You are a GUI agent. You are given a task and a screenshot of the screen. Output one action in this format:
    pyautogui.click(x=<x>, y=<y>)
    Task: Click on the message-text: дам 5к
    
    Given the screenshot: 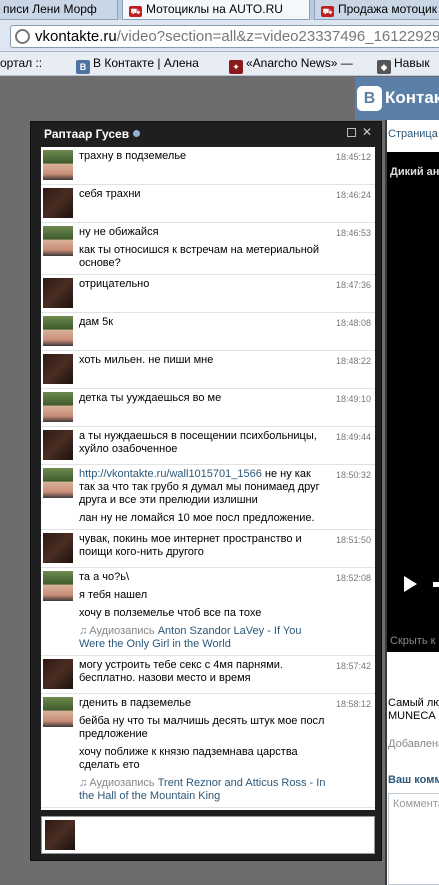 What is the action you would take?
    pyautogui.click(x=96, y=322)
    